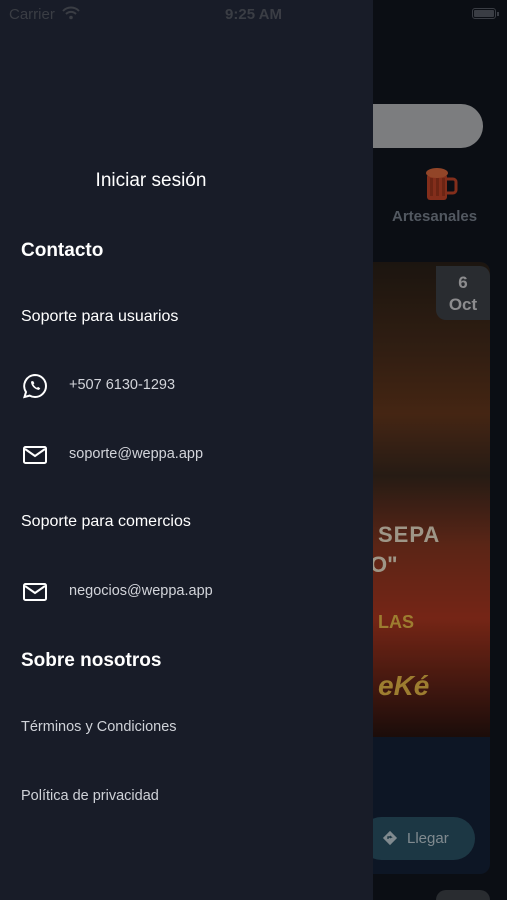 The width and height of the screenshot is (507, 900). What do you see at coordinates (90, 796) in the screenshot?
I see `privacy-link: Política de privacidad` at bounding box center [90, 796].